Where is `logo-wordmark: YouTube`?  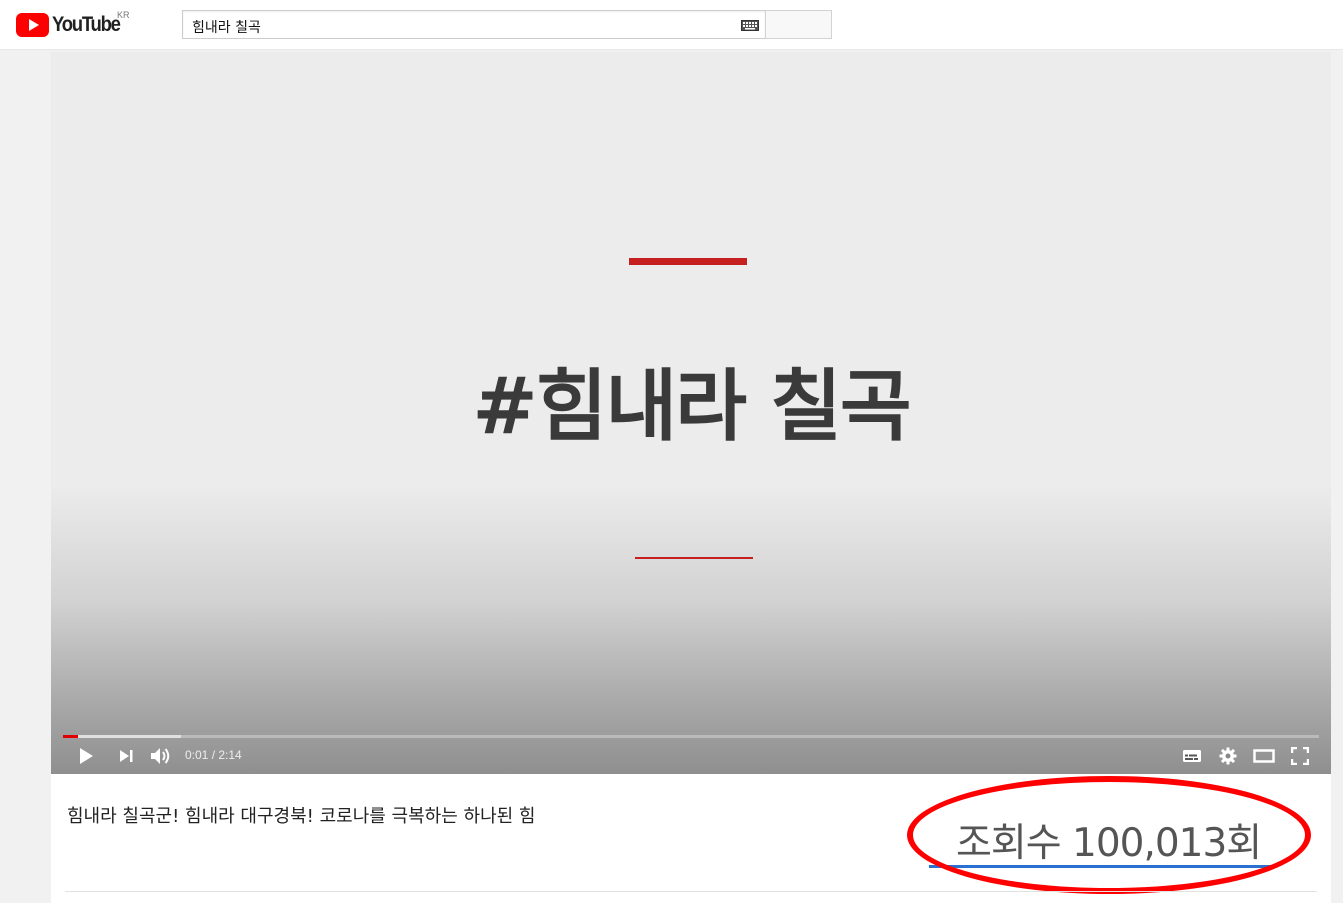
logo-wordmark: YouTube is located at coordinates (86, 24).